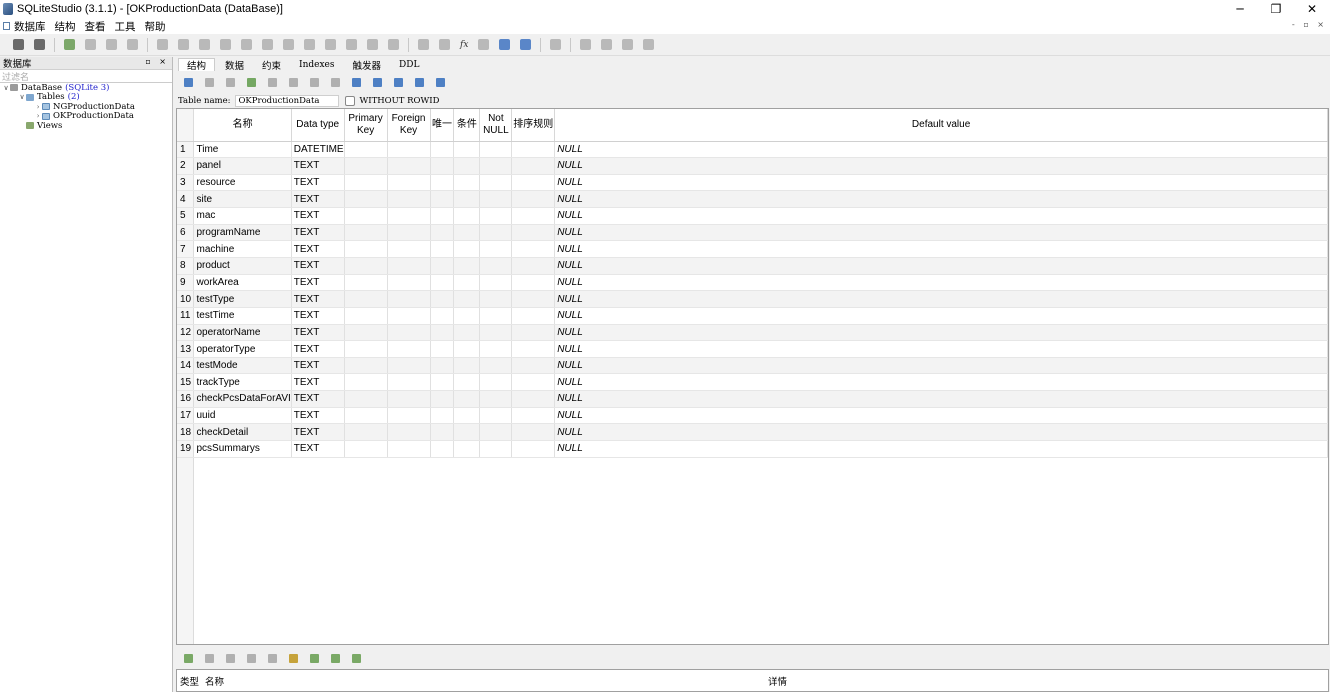 This screenshot has width=1330, height=692. What do you see at coordinates (38, 107) in the screenshot?
I see `expand-arrow-icon: ›` at bounding box center [38, 107].